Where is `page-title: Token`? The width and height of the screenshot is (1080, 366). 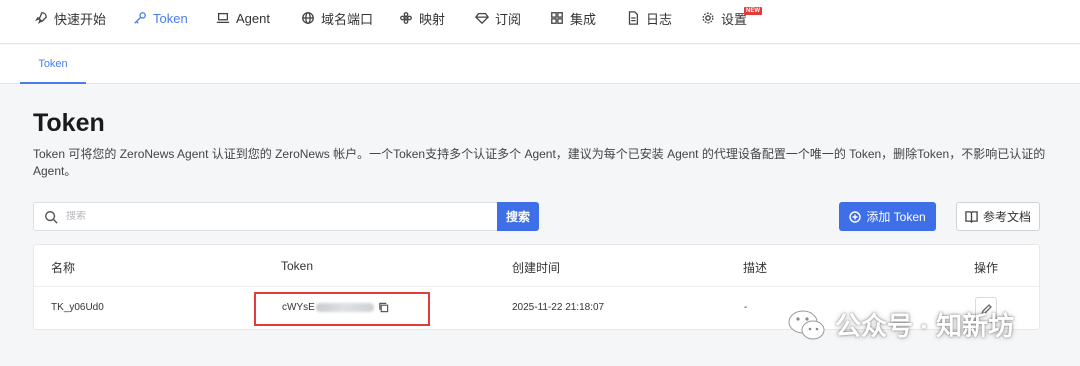 page-title: Token is located at coordinates (69, 123).